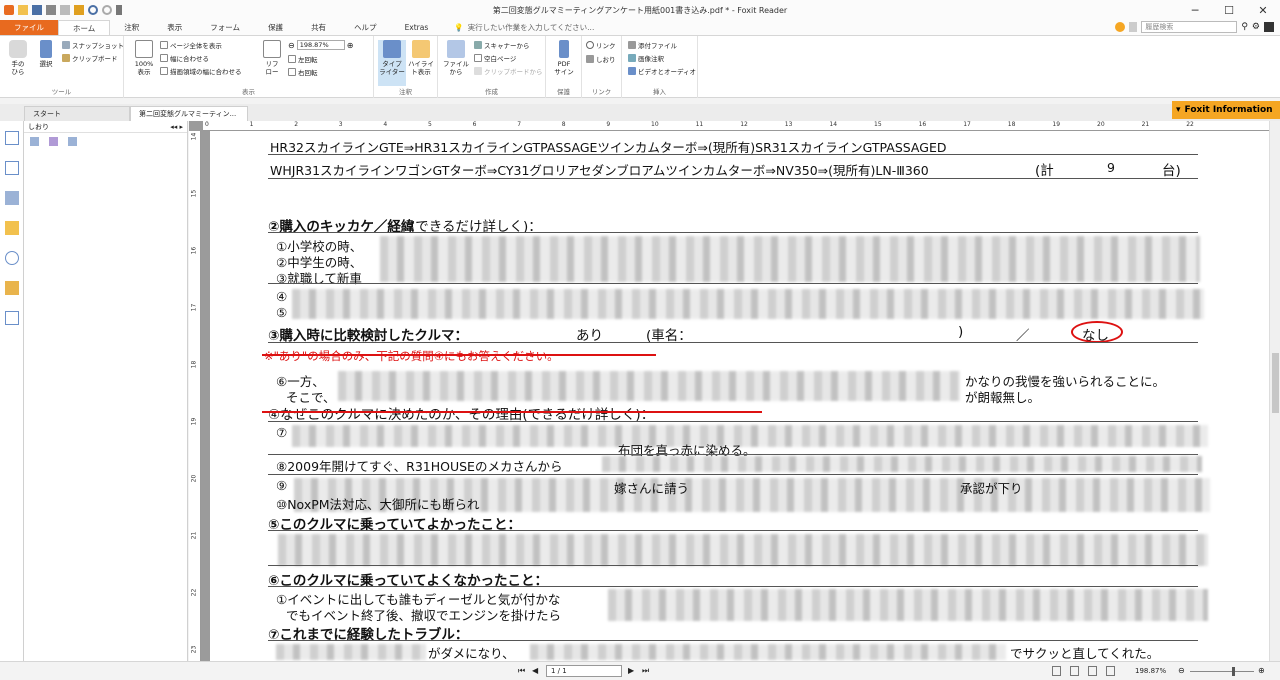 The width and height of the screenshot is (1280, 680). I want to click on foxit-information-banner: ▾ Foxit Information, so click(1226, 110).